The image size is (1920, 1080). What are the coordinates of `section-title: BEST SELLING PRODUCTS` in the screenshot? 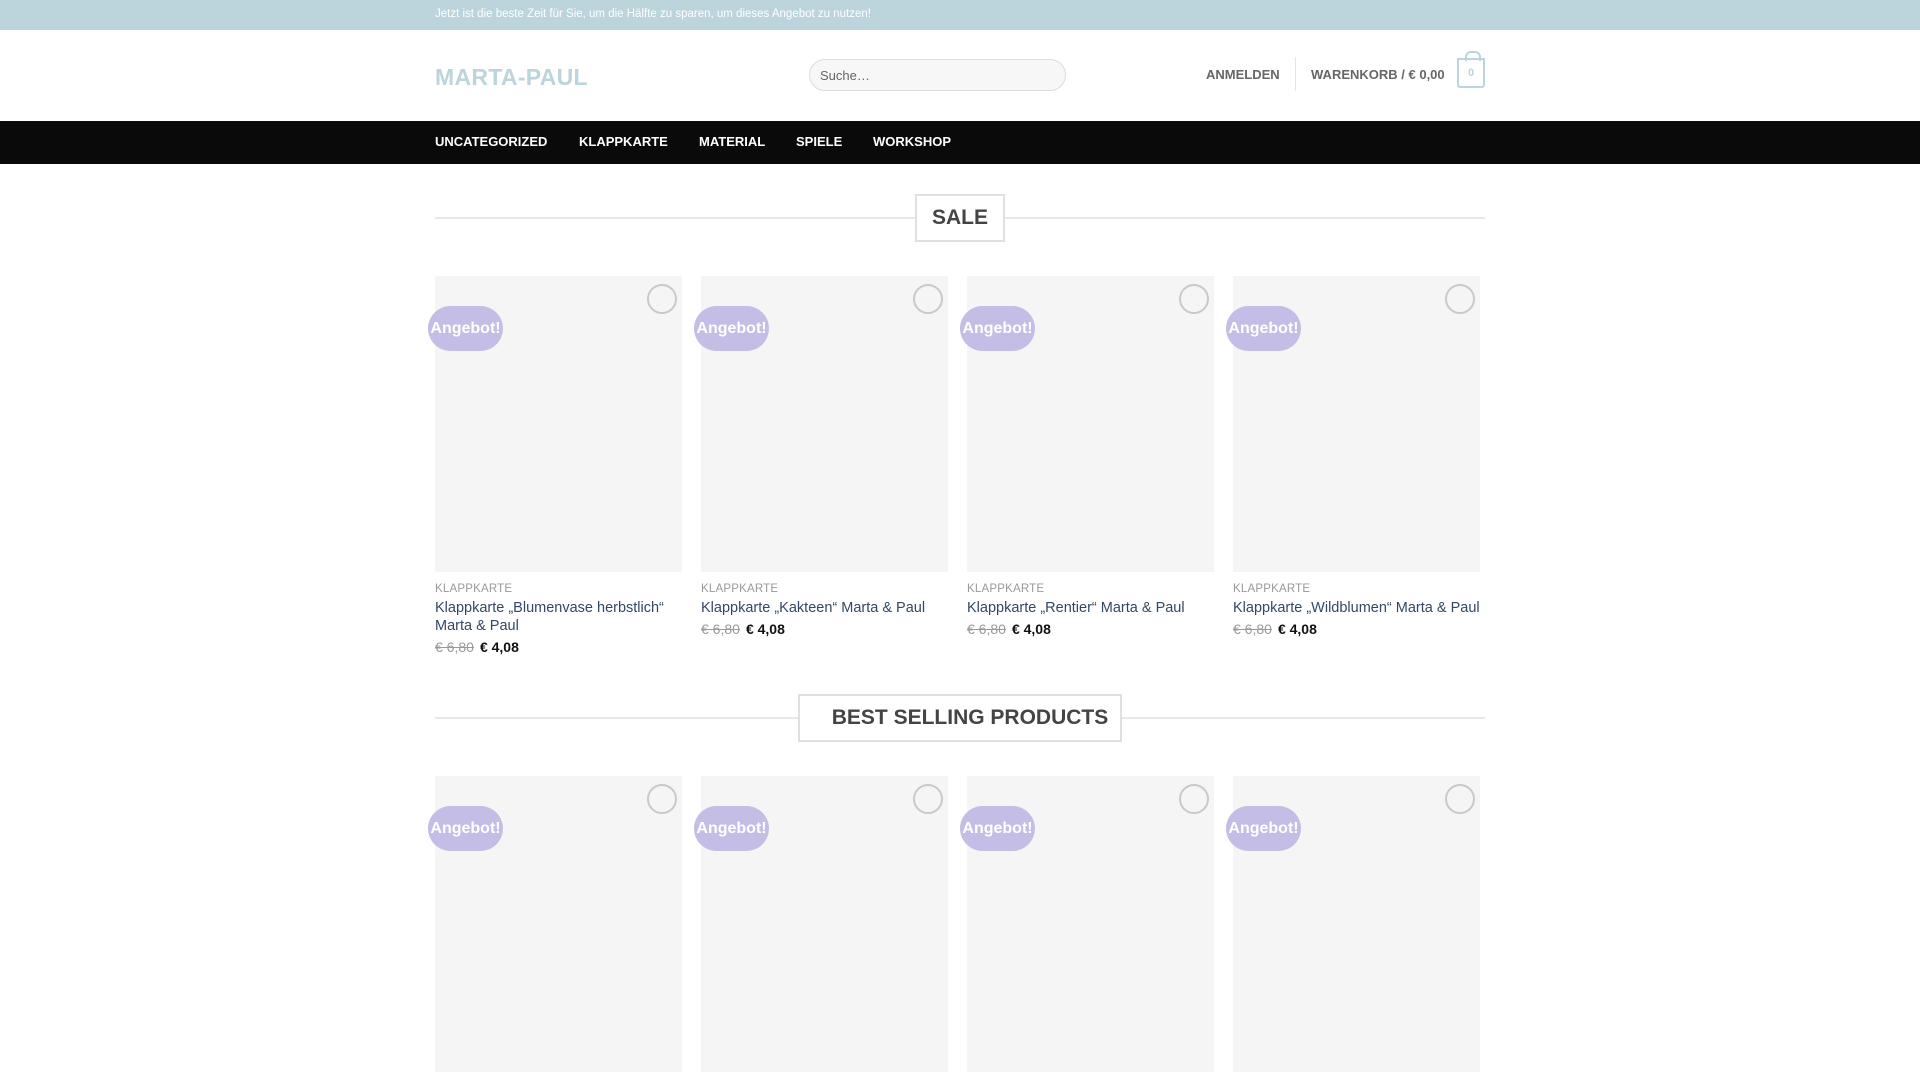 It's located at (960, 718).